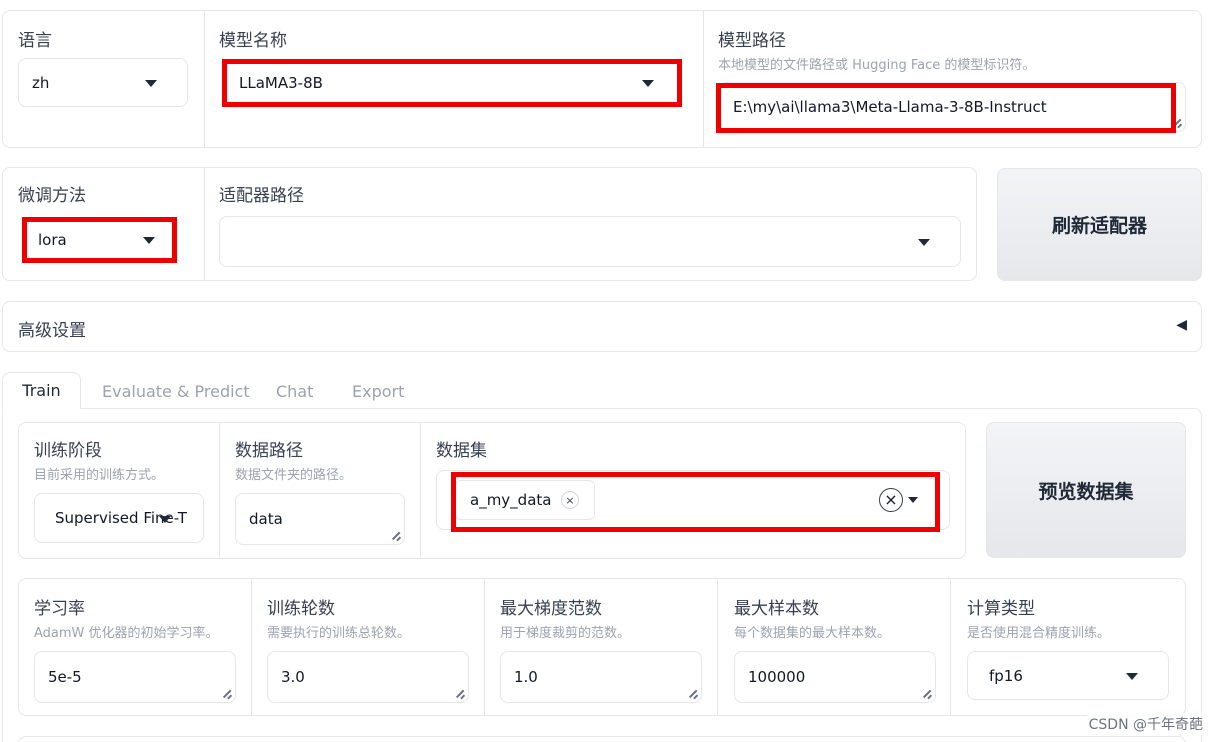  Describe the element at coordinates (1086, 490) in the screenshot. I see `preview-dataset-button: 预览数据集` at that location.